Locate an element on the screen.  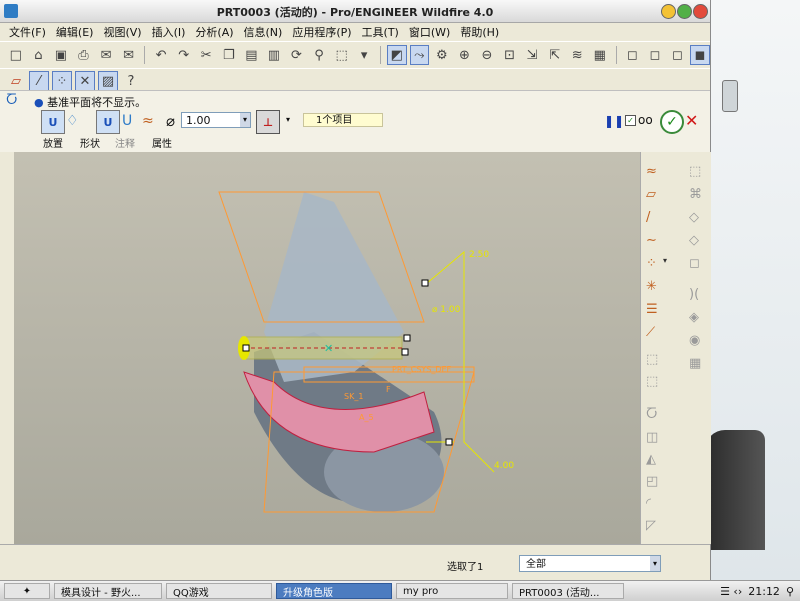
start-button: ✦ is located at coordinates (27, 591).